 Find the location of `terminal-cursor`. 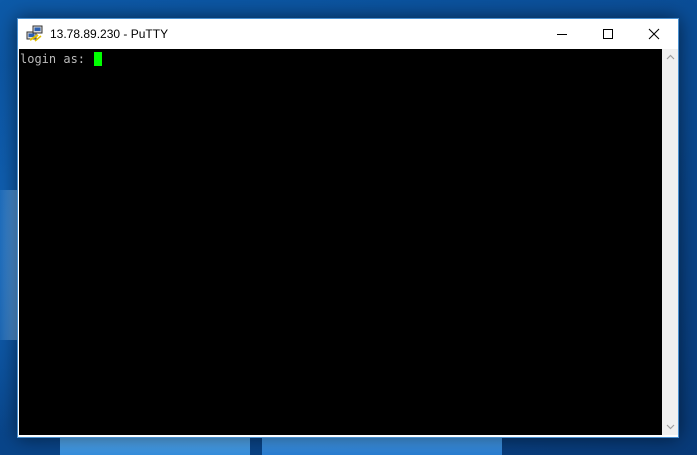

terminal-cursor is located at coordinates (98, 59).